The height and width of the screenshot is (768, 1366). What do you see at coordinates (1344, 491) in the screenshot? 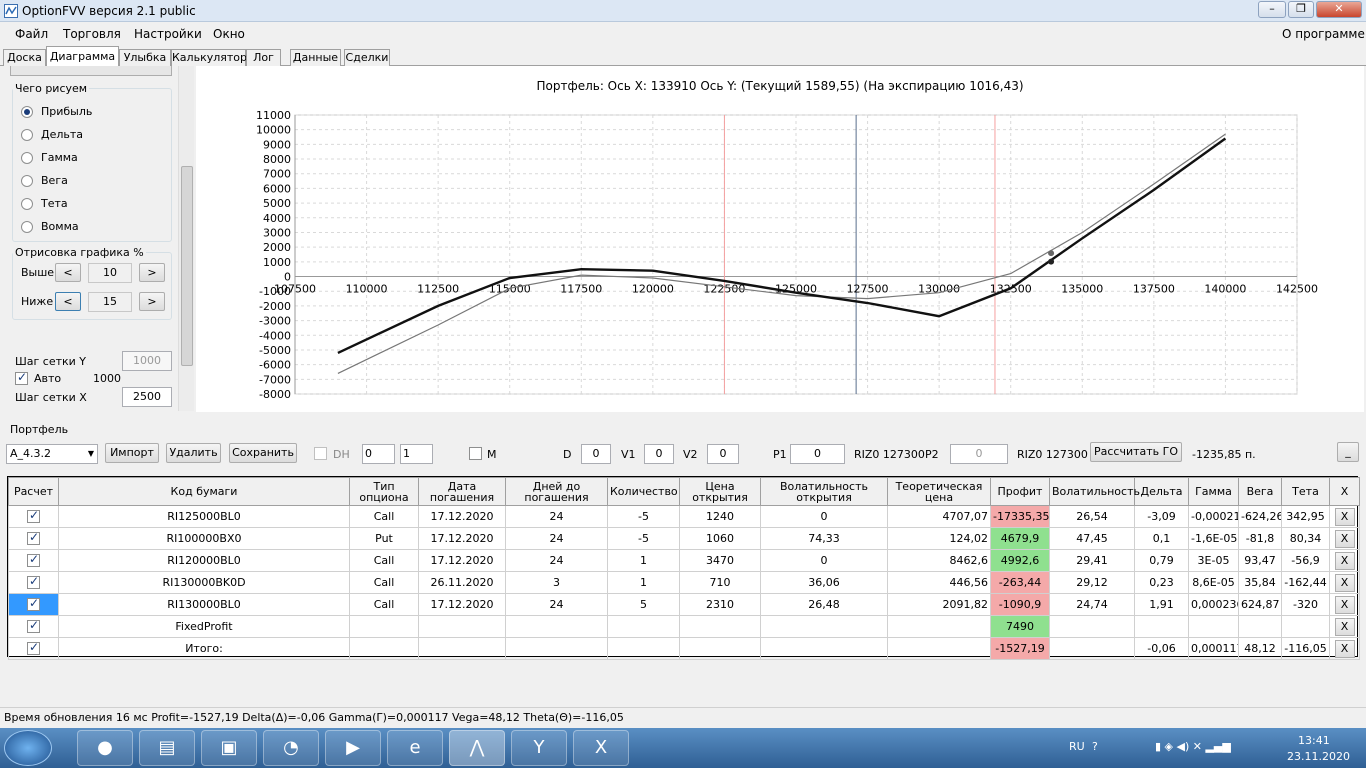
I see `column-header: X` at bounding box center [1344, 491].